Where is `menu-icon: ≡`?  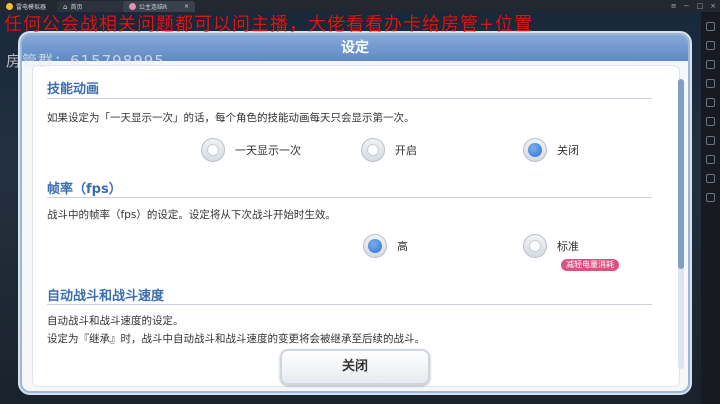 menu-icon: ≡ is located at coordinates (674, 6).